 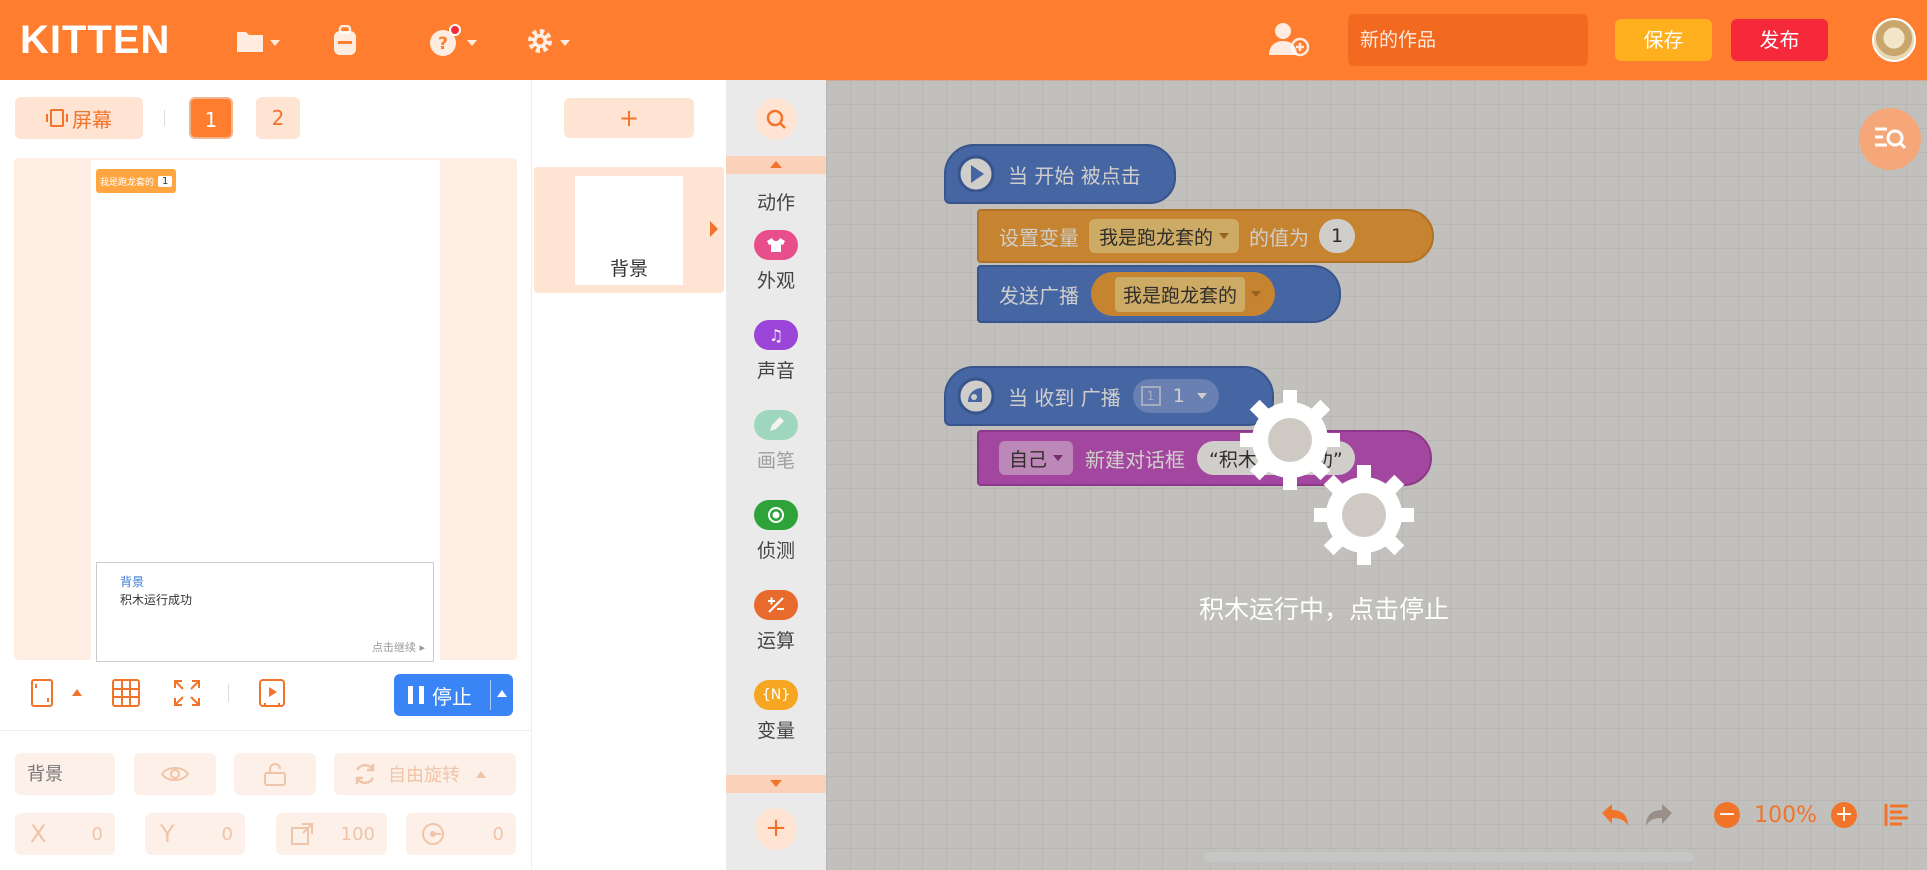 What do you see at coordinates (425, 774) in the screenshot?
I see `rotation-mode-select: 自由旋转` at bounding box center [425, 774].